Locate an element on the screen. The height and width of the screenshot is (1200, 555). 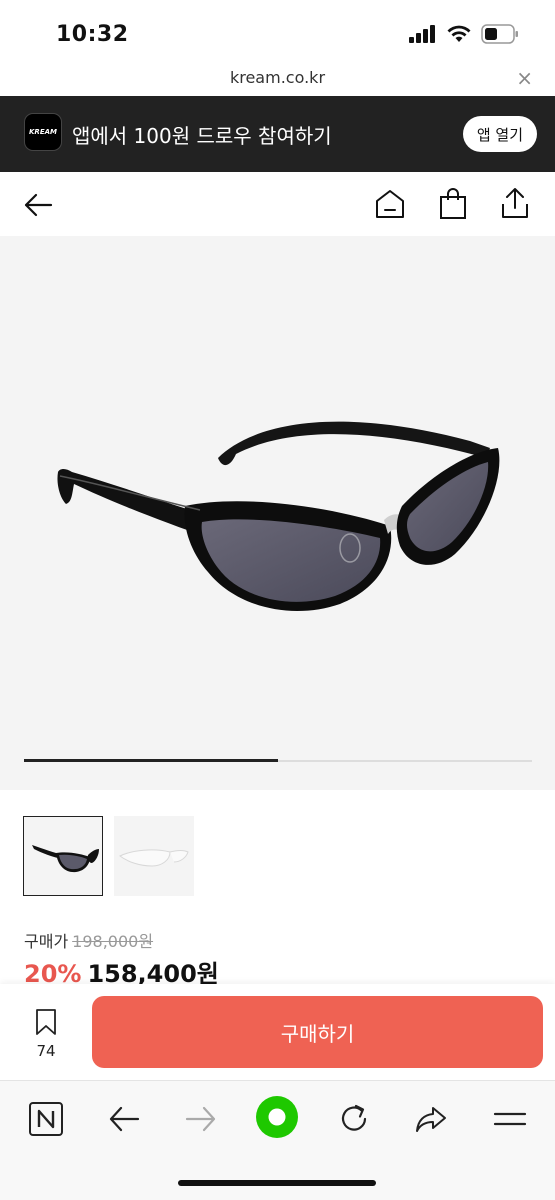
price-label-row: 구매가 198,000원 is located at coordinates (88, 940).